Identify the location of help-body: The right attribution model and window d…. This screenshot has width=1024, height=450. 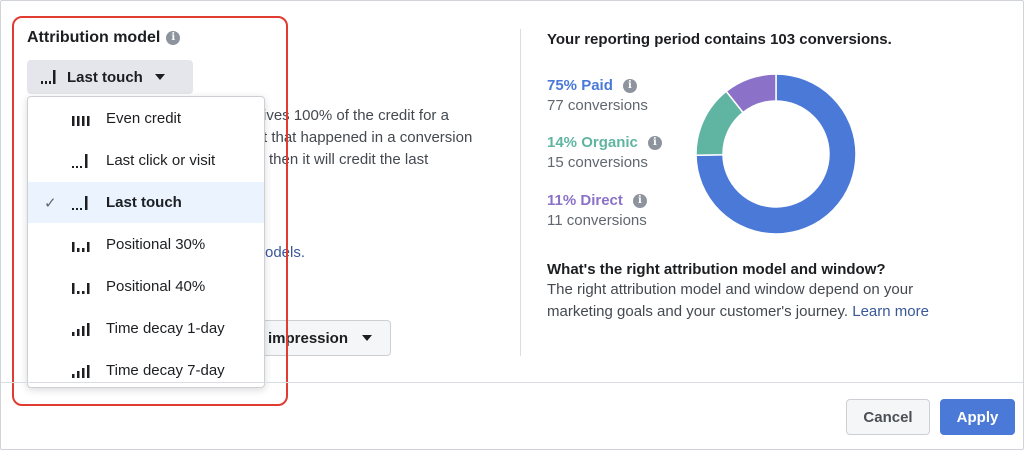
(762, 301).